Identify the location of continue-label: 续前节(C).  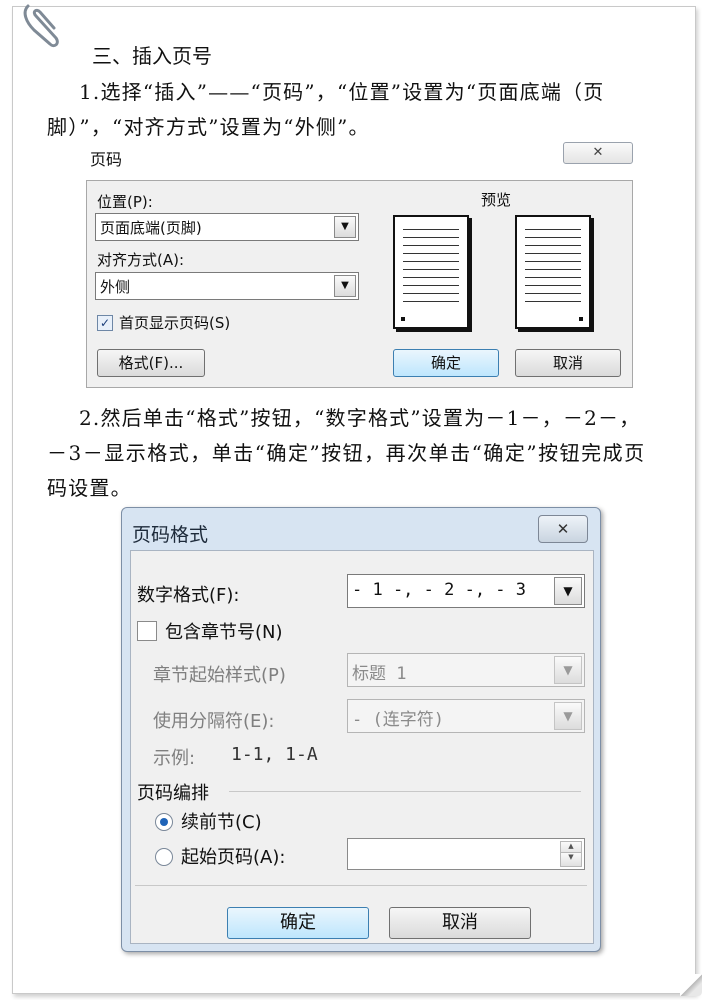
(221, 822).